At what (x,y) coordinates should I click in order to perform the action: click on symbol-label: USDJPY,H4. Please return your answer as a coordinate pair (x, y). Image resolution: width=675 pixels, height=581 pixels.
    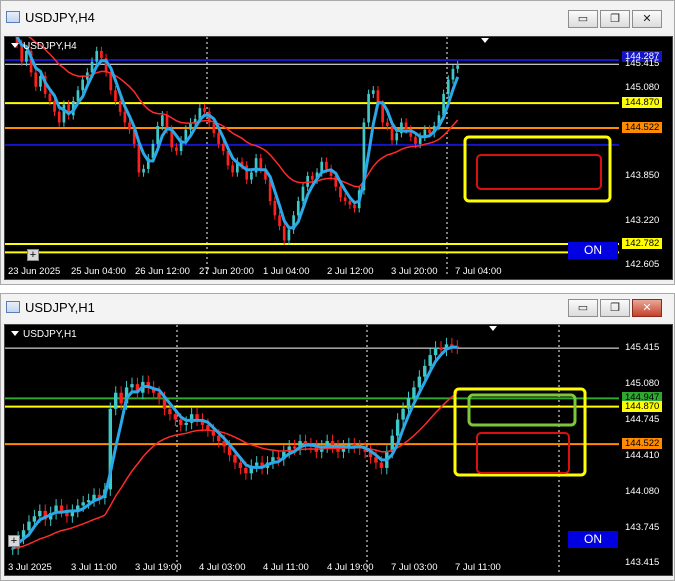
    Looking at the image, I should click on (44, 46).